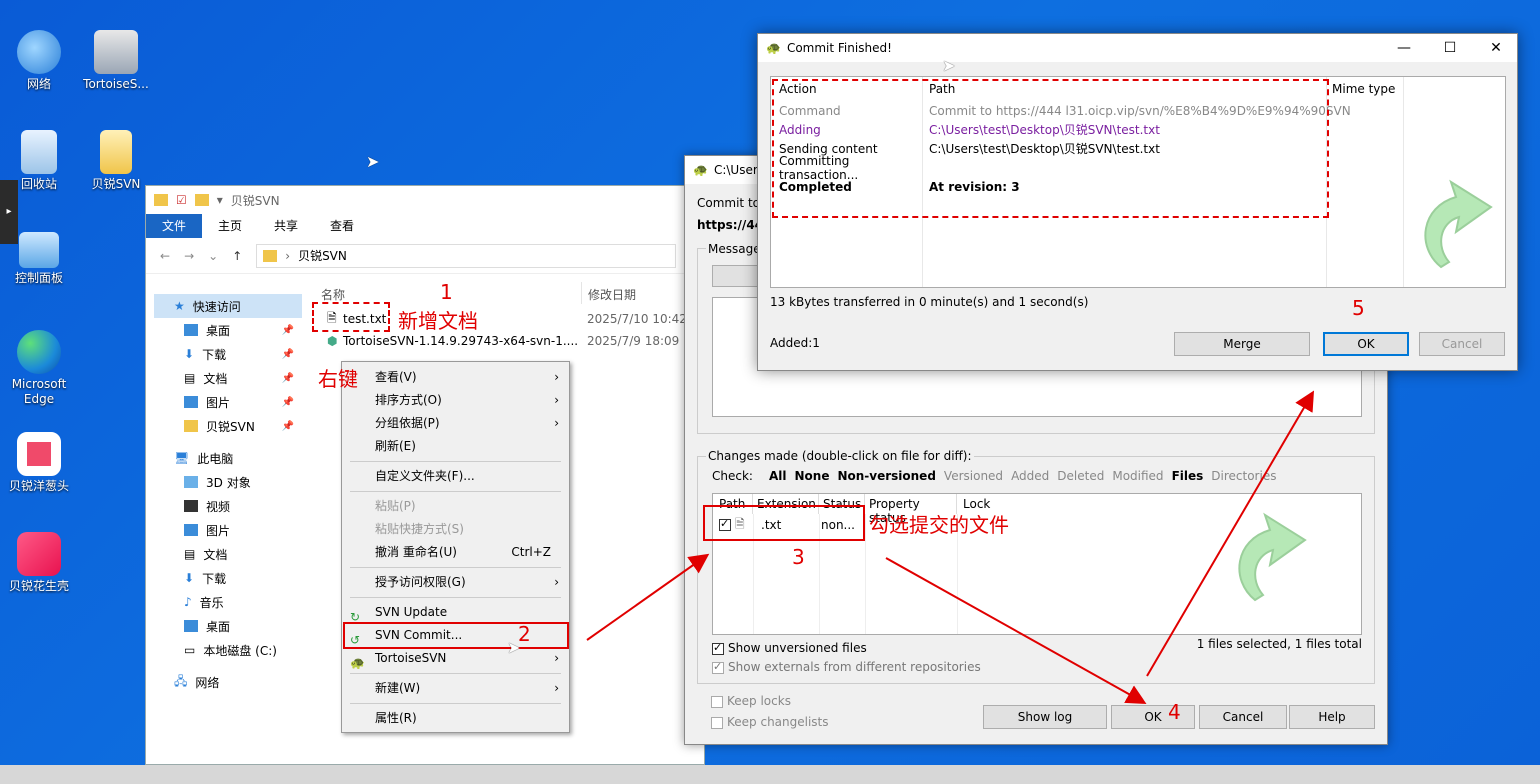 This screenshot has height=784, width=1540. I want to click on arrow-to-finished-ok, so click(1230, 533).